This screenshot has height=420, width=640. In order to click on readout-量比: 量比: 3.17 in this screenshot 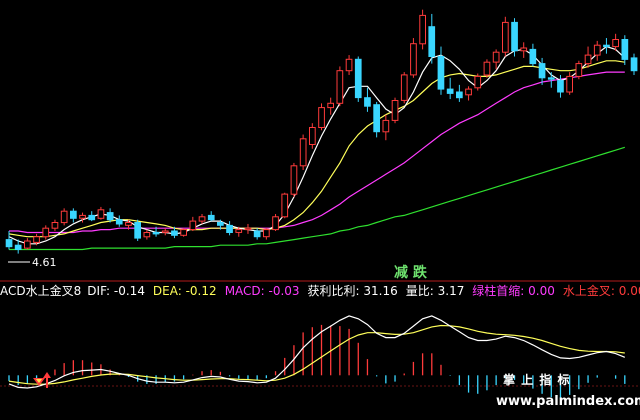, I will do `click(435, 291)`.